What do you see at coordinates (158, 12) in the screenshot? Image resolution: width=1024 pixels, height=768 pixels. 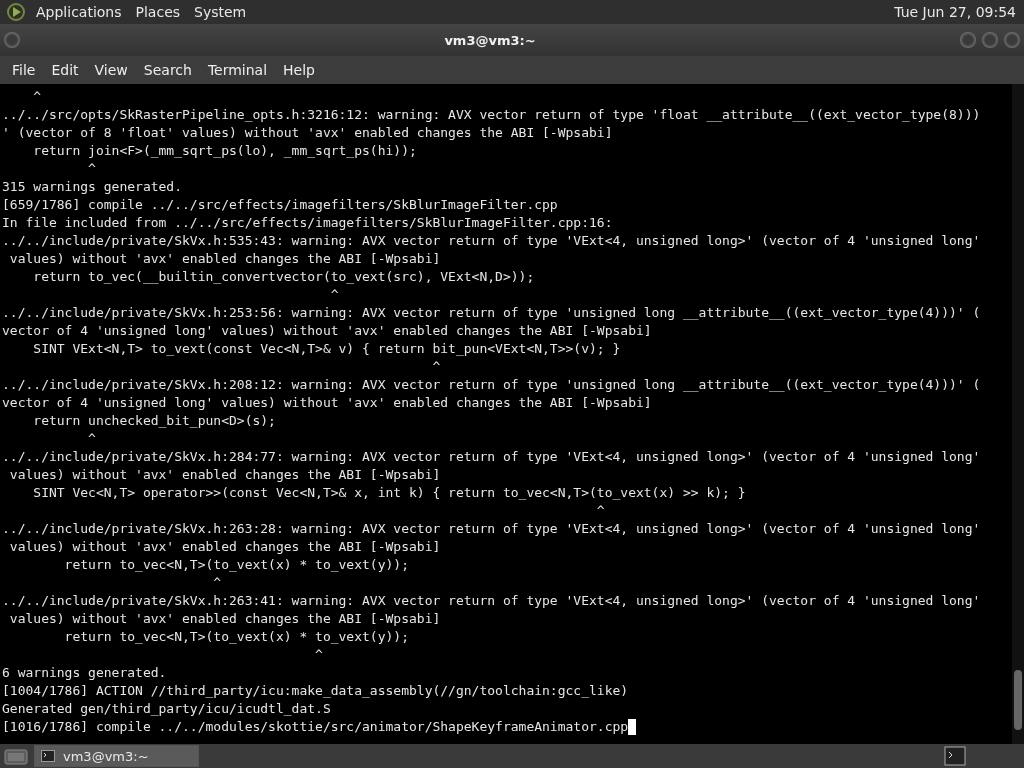 I see `panel-menu: Places` at bounding box center [158, 12].